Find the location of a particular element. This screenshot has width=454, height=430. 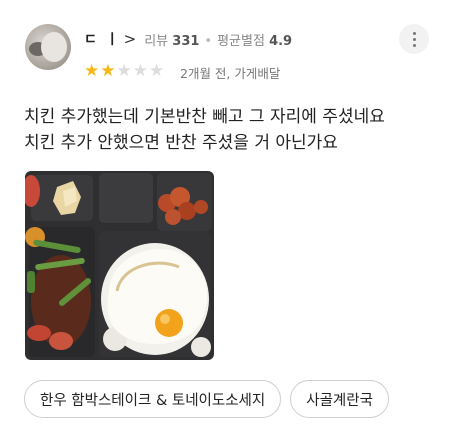

more-vertical-icon is located at coordinates (414, 39).